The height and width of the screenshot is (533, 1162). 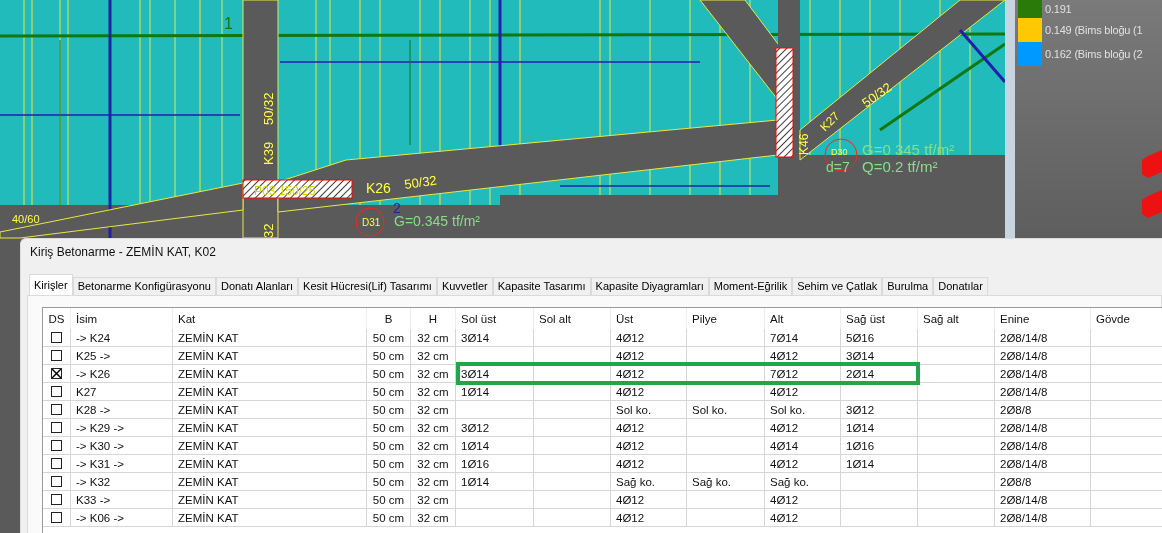 I want to click on column-header: DS, so click(x=57, y=318).